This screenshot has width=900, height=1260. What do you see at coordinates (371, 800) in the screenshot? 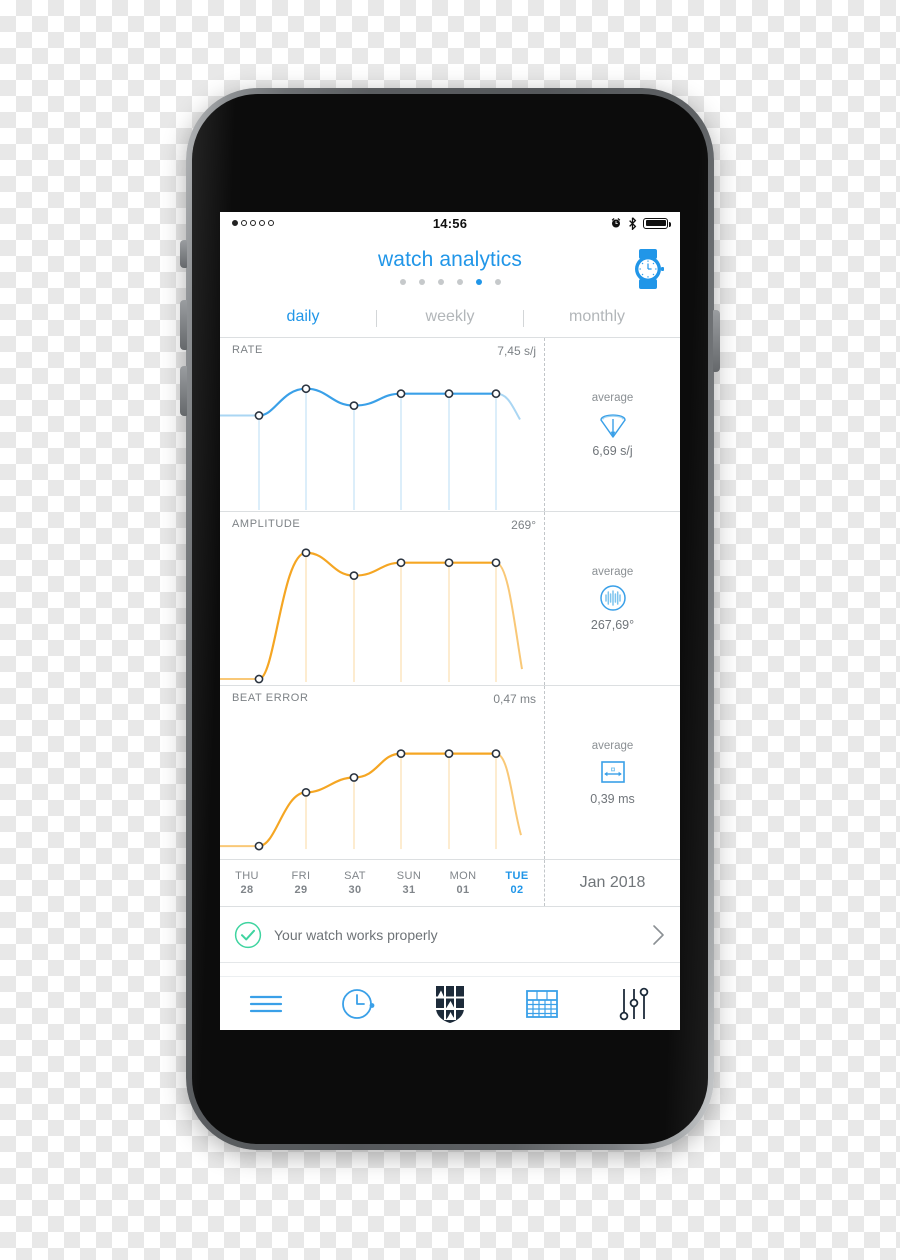
I see `chart-beat-error-svg` at bounding box center [371, 800].